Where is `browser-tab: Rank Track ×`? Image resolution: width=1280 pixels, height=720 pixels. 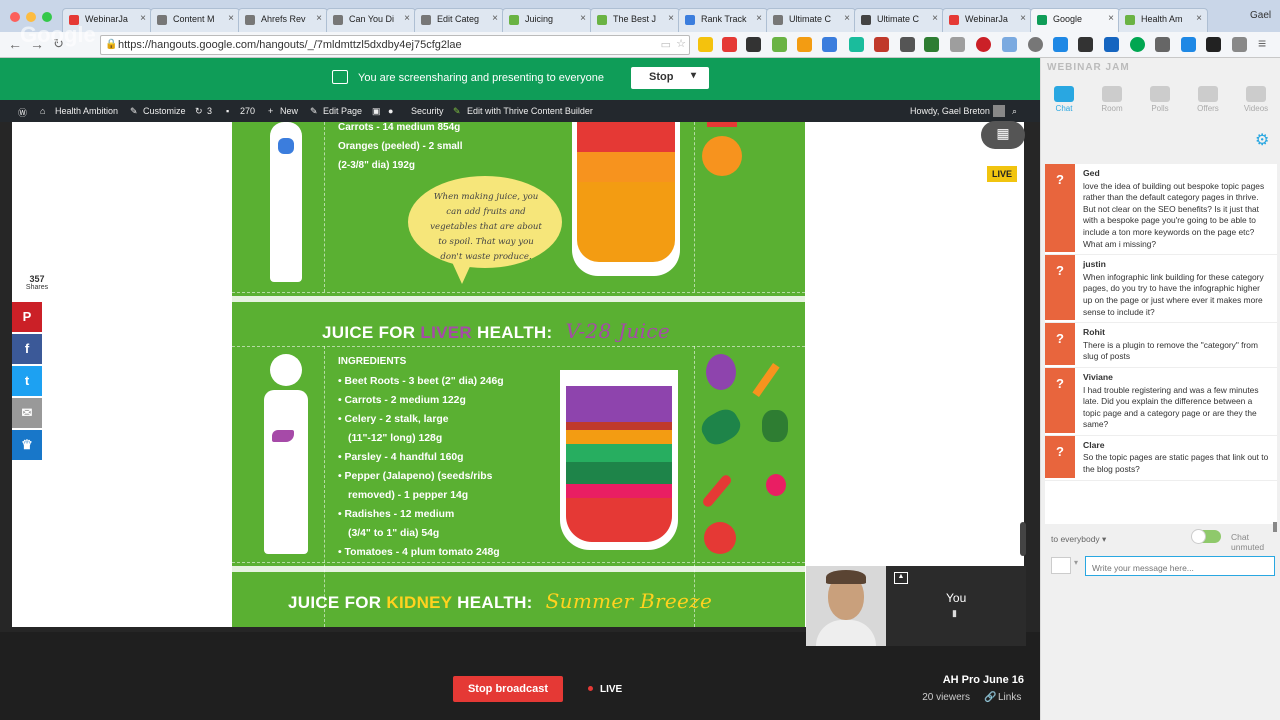 browser-tab: Rank Track × is located at coordinates (723, 20).